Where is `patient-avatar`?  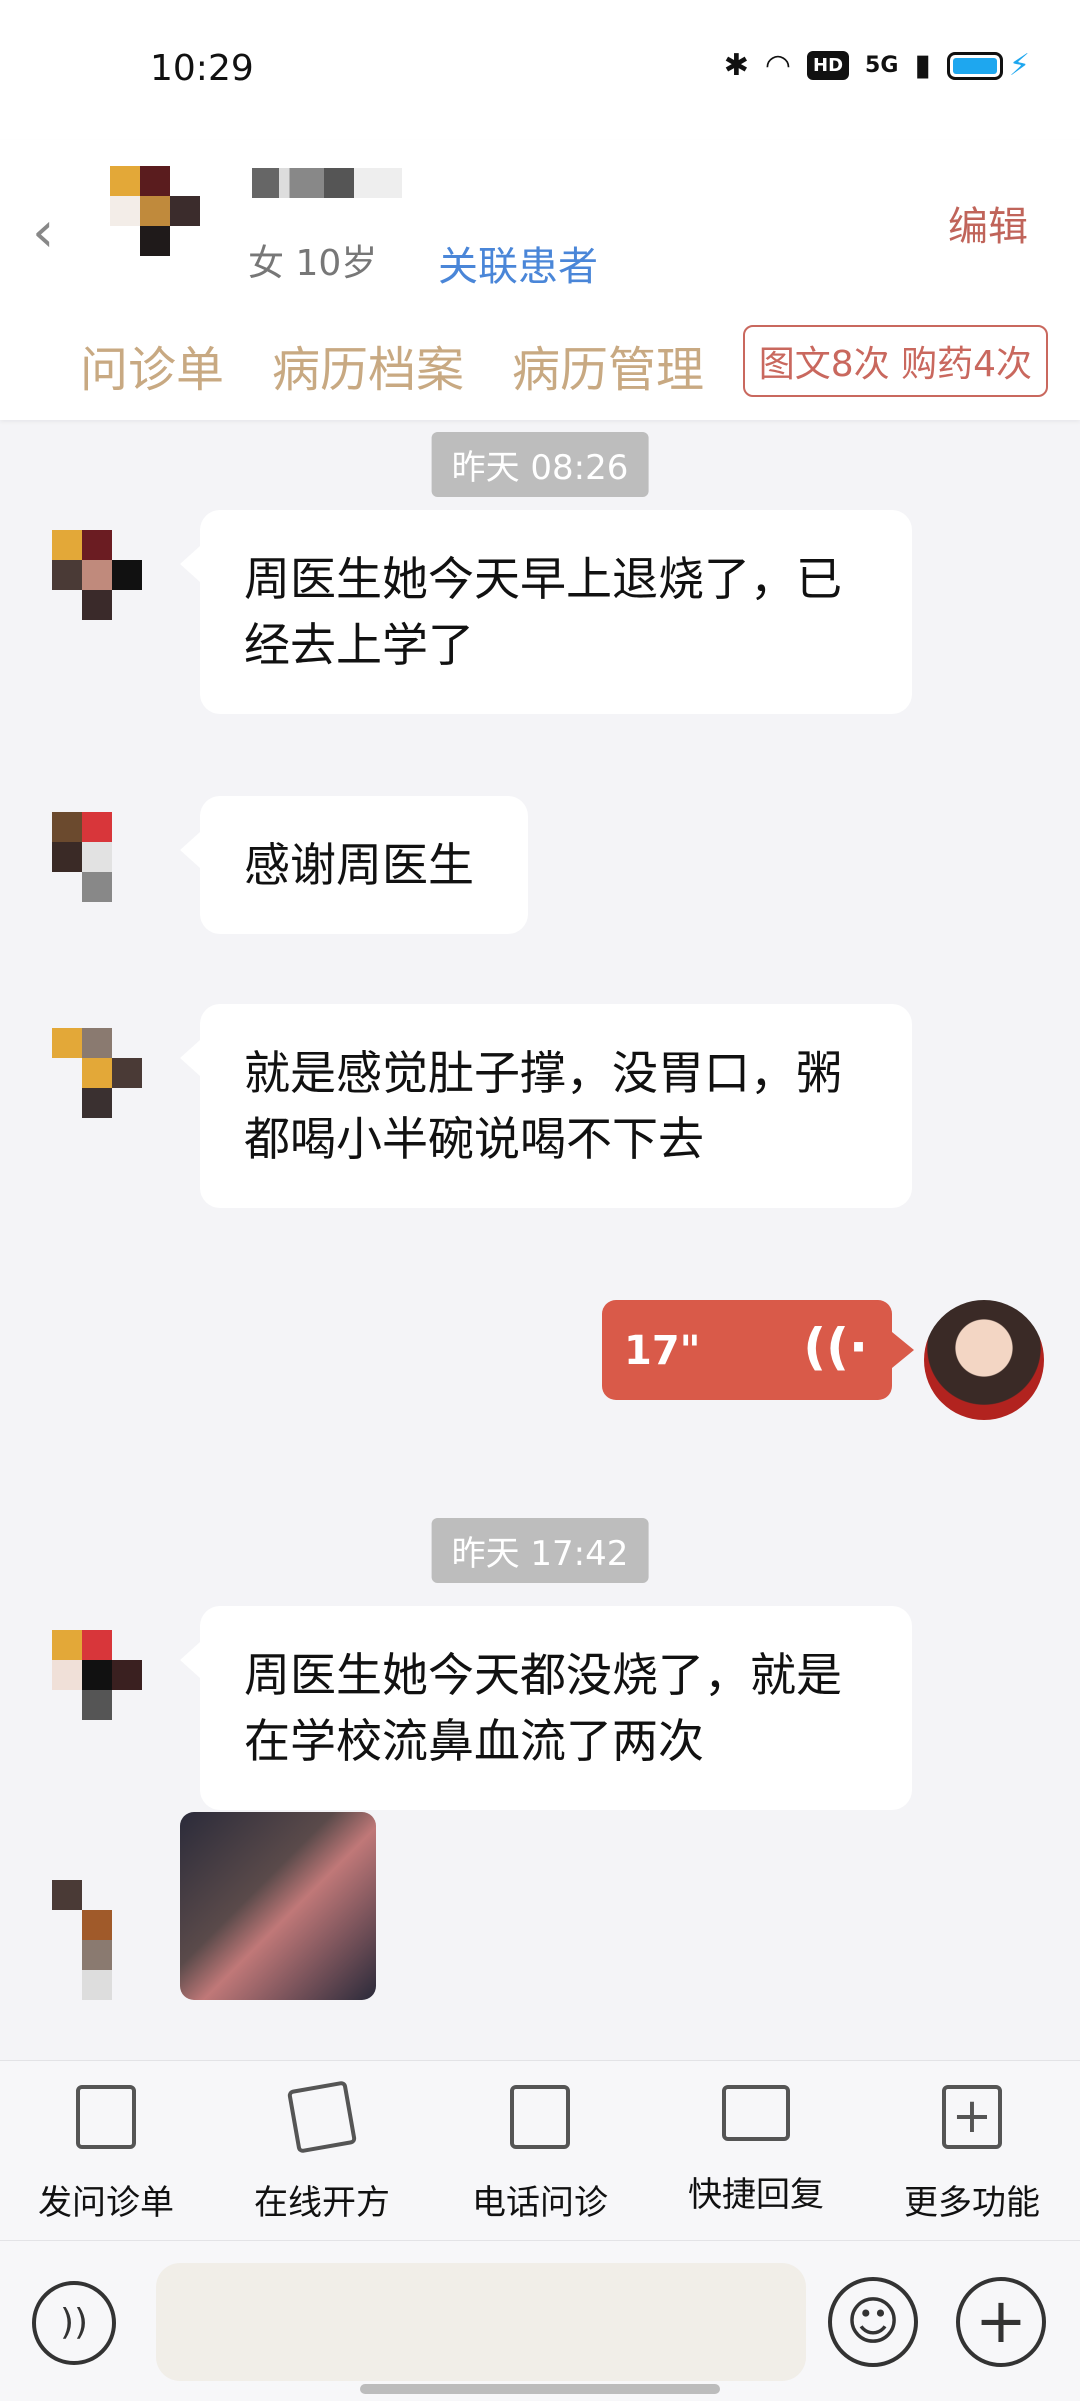
patient-avatar is located at coordinates (155, 226).